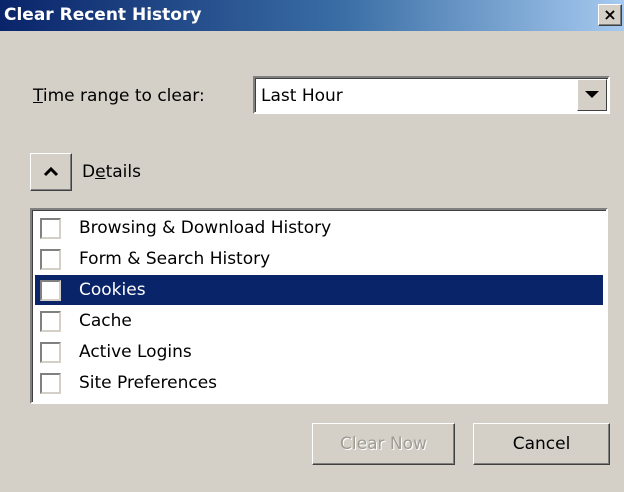  What do you see at coordinates (148, 383) in the screenshot?
I see `list-item-label: Site Preferences` at bounding box center [148, 383].